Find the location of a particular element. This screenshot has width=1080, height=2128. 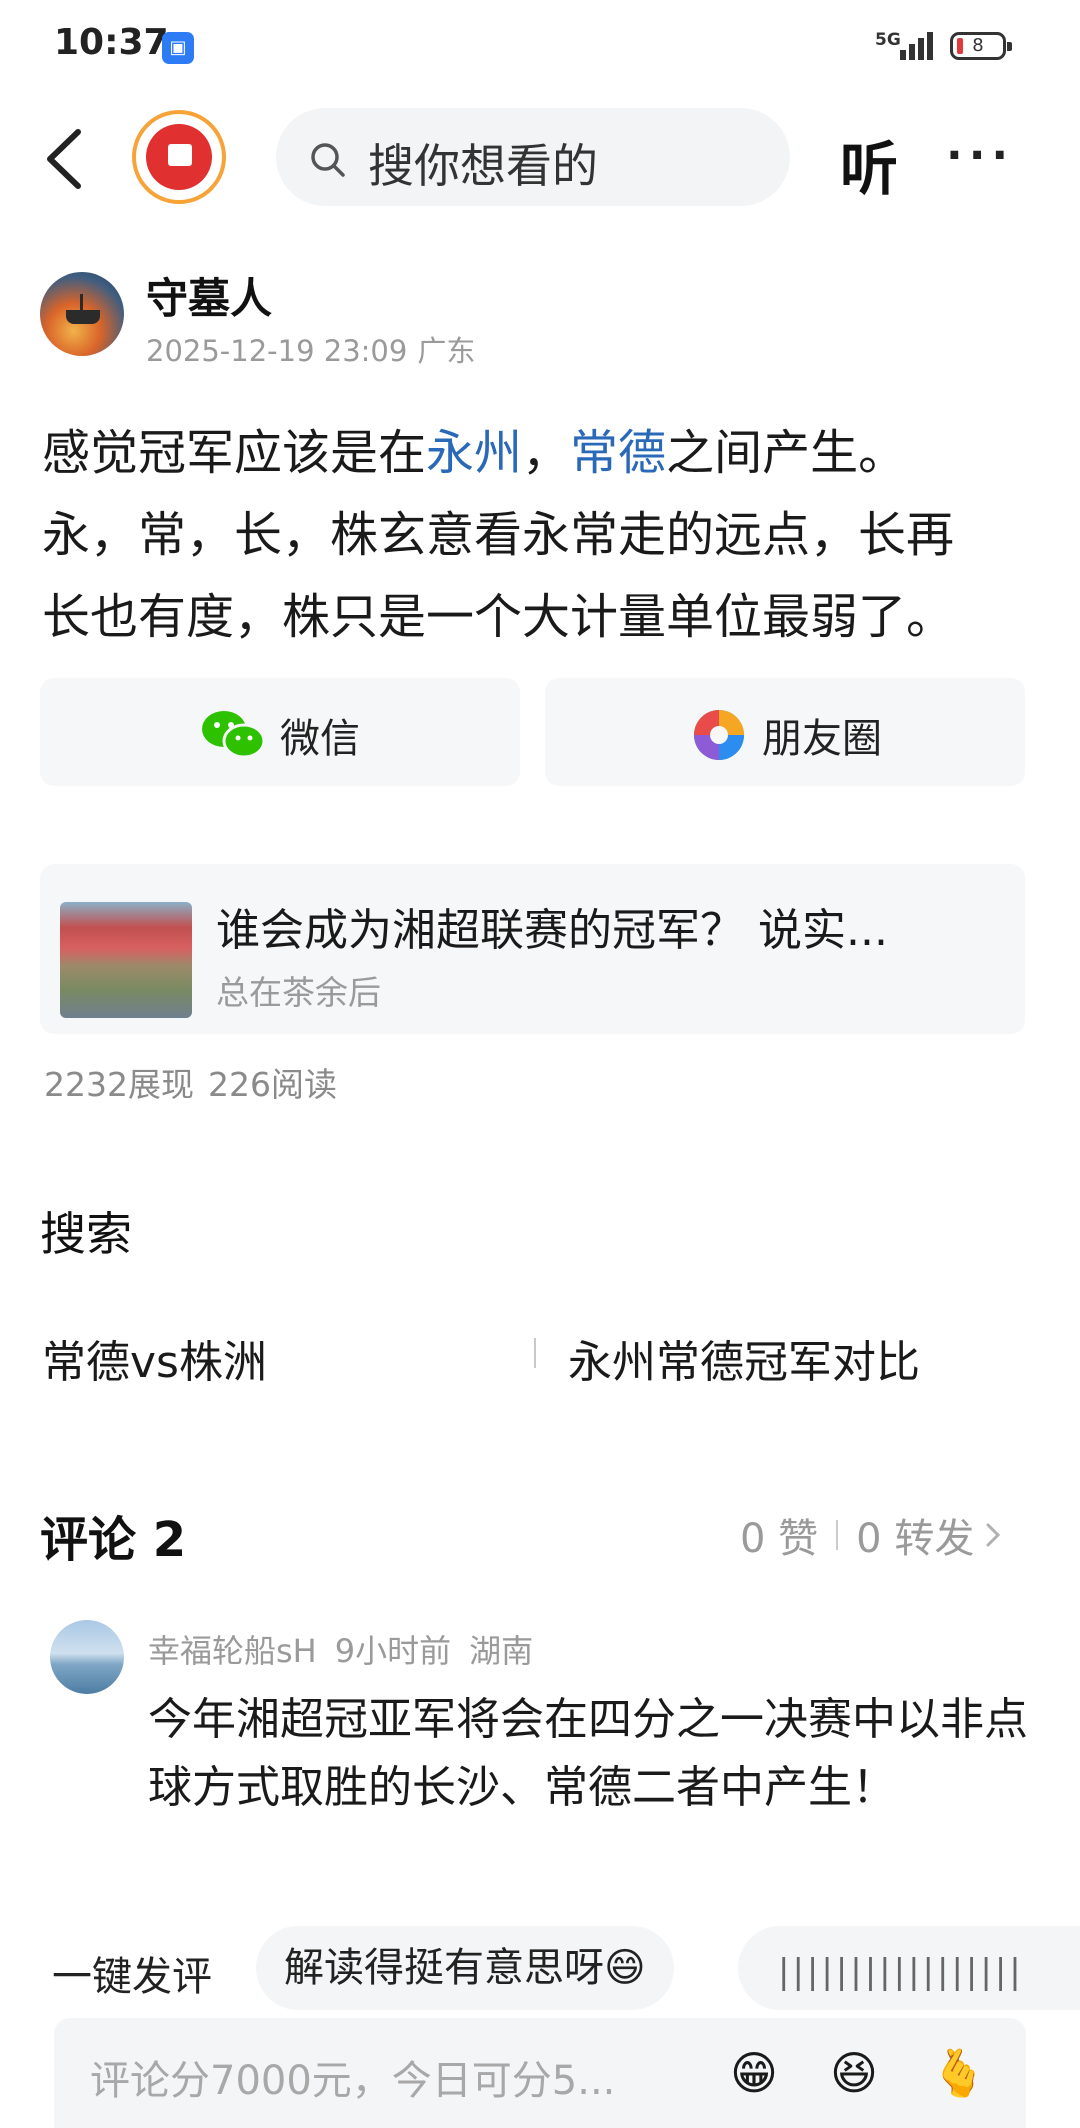

related-article-card: 谁会成为湘超联赛的冠军？ 说实... 总在茶余后 is located at coordinates (532, 949).